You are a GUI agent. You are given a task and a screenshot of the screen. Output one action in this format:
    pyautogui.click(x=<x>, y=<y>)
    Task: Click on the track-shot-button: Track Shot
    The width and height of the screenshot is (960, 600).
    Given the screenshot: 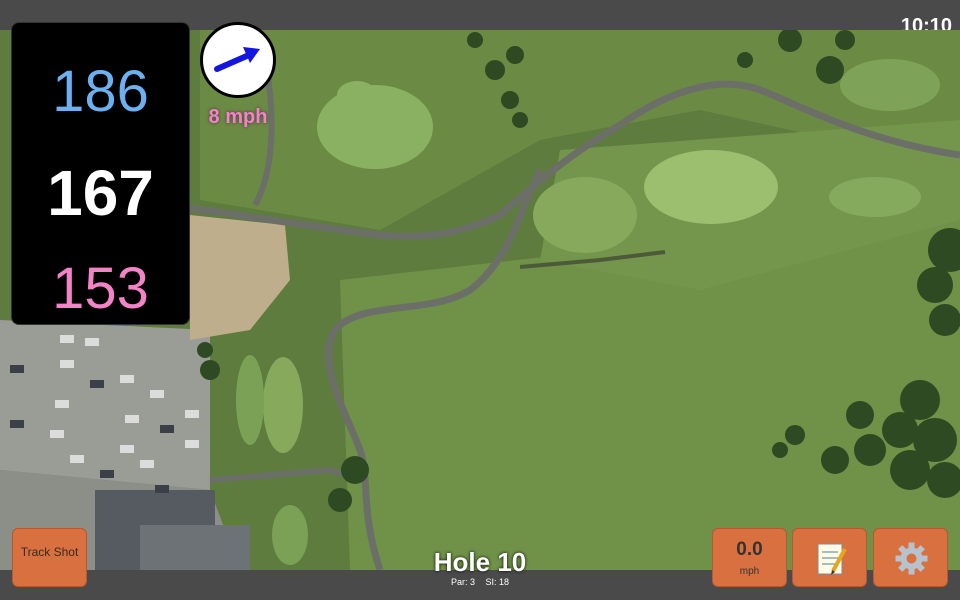 What is the action you would take?
    pyautogui.click(x=49, y=557)
    